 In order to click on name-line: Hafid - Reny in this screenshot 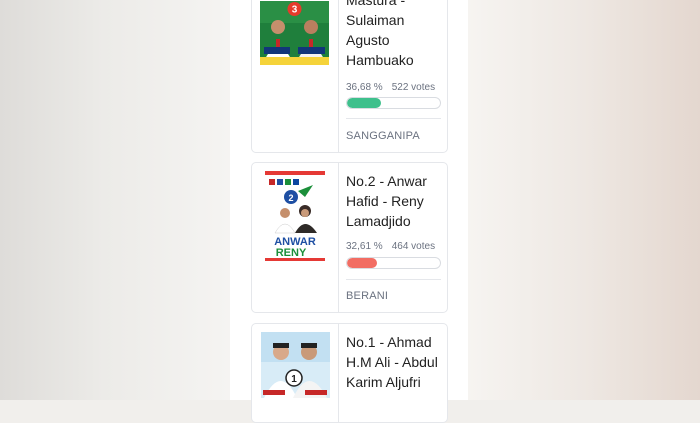, I will do `click(385, 201)`.